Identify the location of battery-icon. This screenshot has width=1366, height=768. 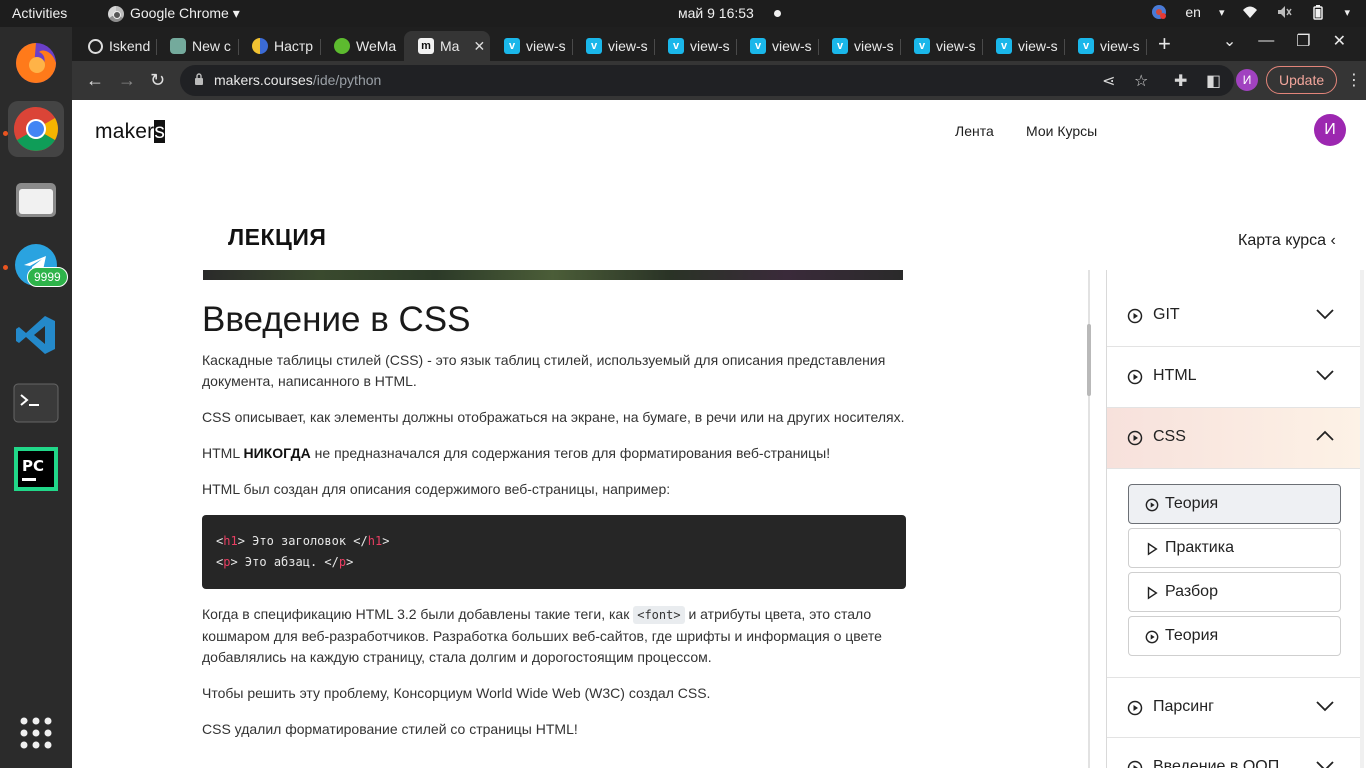
(1318, 12).